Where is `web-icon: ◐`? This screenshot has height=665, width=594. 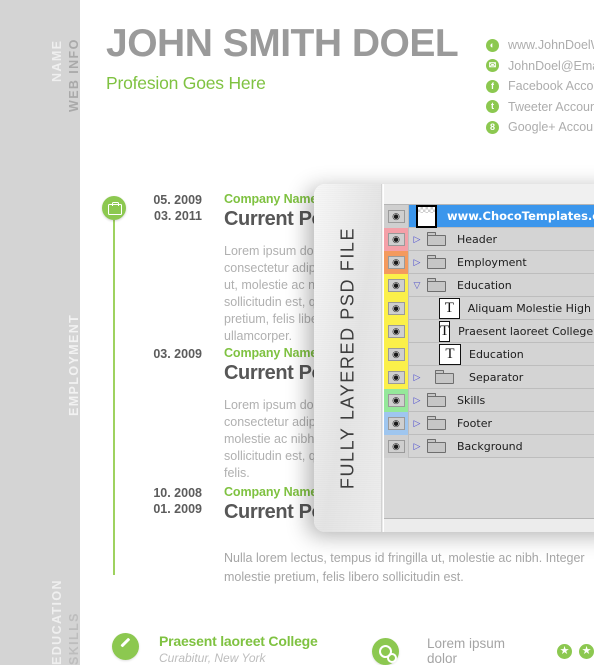
web-icon: ◐ is located at coordinates (492, 45).